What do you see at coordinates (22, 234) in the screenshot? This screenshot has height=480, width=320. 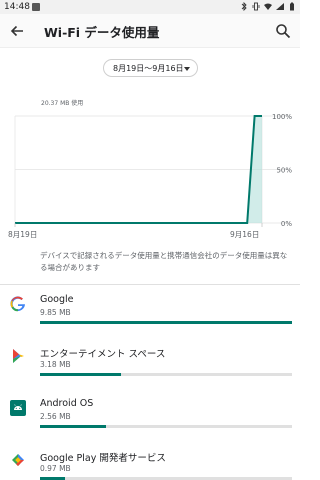 I see `x-tick-label: 8月19日` at bounding box center [22, 234].